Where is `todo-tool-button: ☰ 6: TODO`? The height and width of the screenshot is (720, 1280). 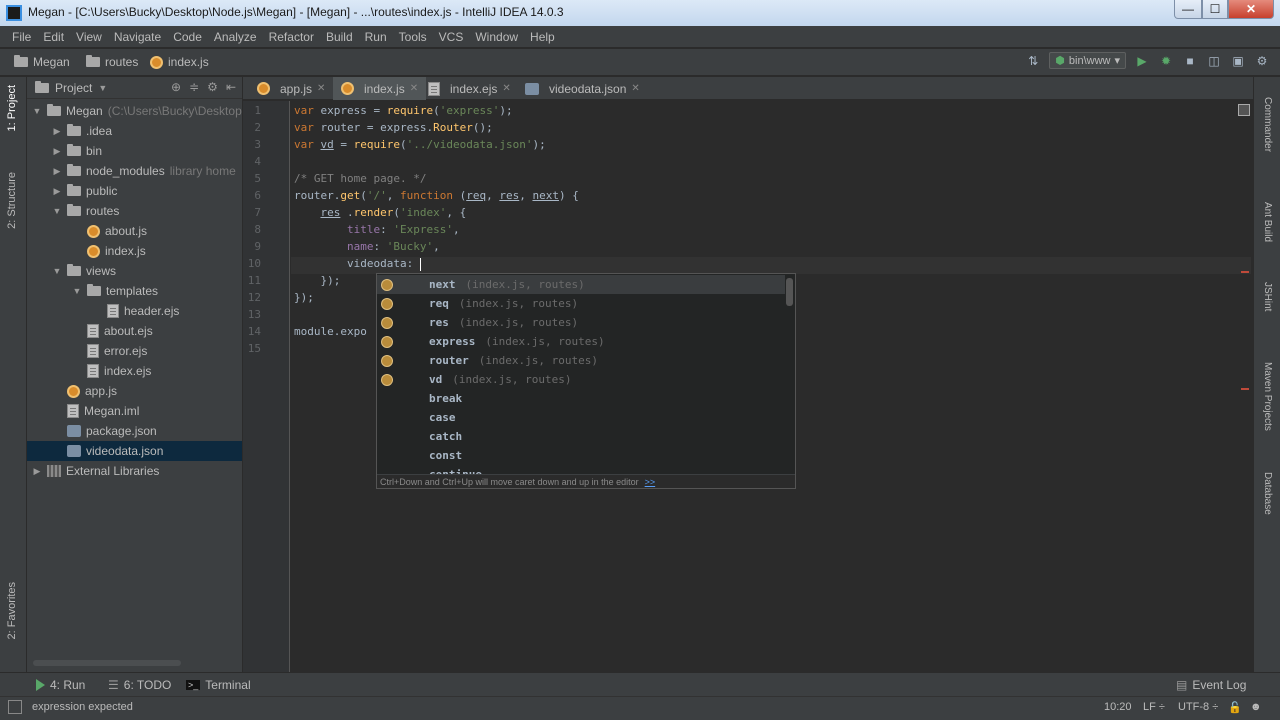
todo-tool-button: ☰ 6: TODO is located at coordinates (139, 685).